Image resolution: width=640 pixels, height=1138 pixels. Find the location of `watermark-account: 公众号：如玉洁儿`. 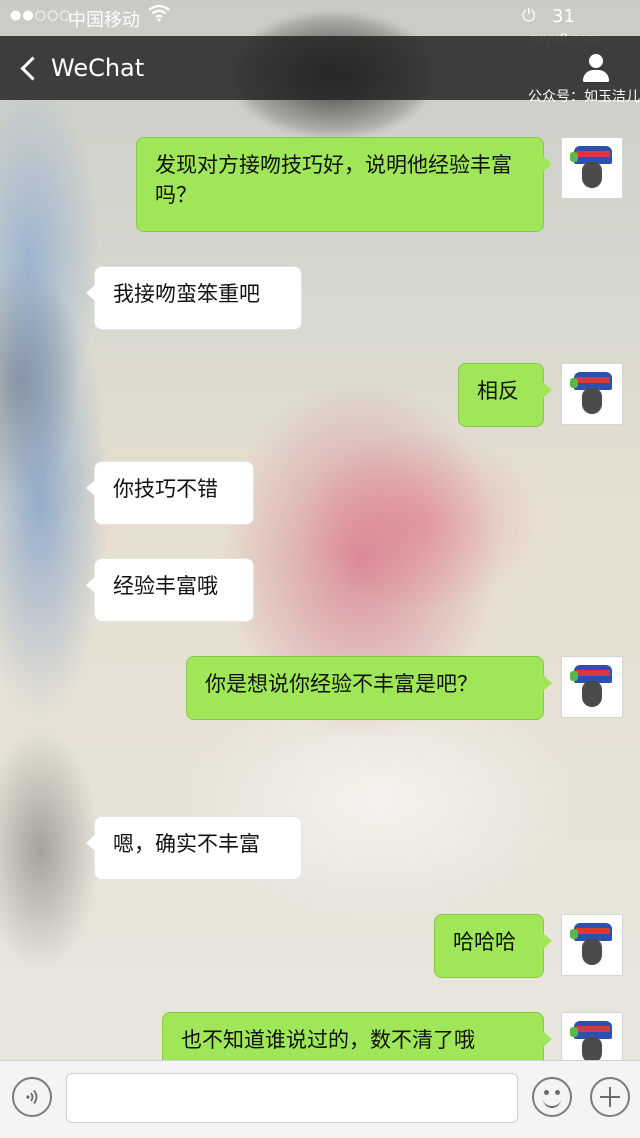

watermark-account: 公众号：如玉洁儿 is located at coordinates (584, 97).